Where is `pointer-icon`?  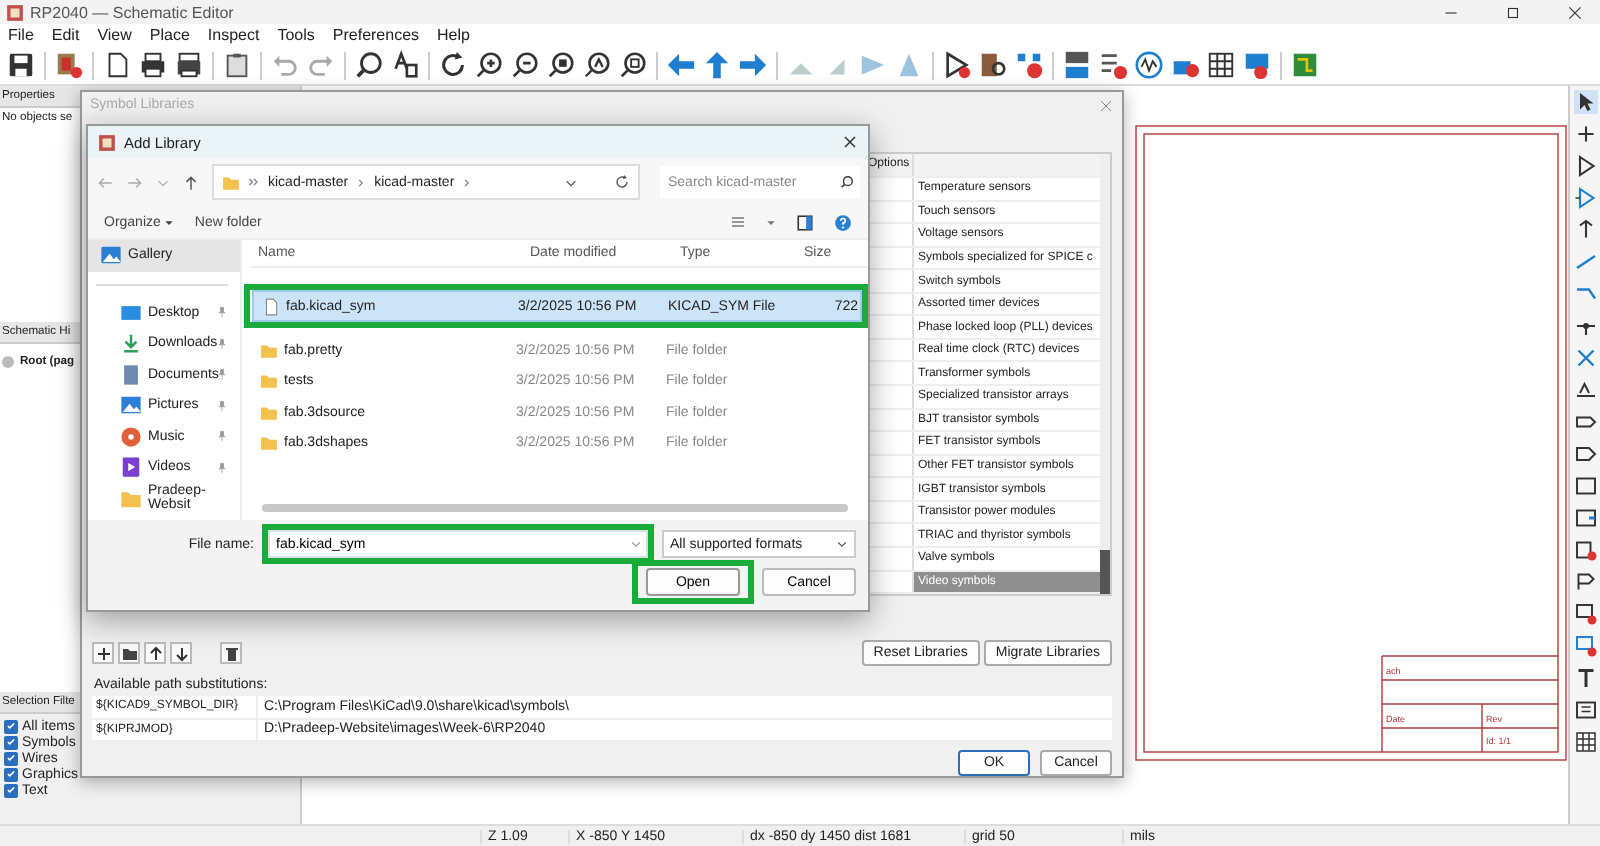 pointer-icon is located at coordinates (1585, 102).